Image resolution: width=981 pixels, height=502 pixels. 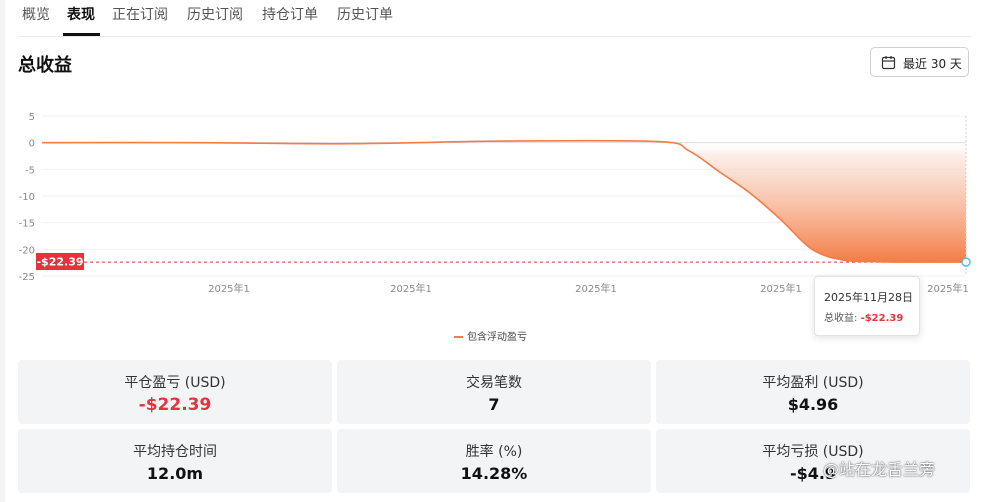 What do you see at coordinates (27, 277) in the screenshot?
I see `y-tick-label: -25` at bounding box center [27, 277].